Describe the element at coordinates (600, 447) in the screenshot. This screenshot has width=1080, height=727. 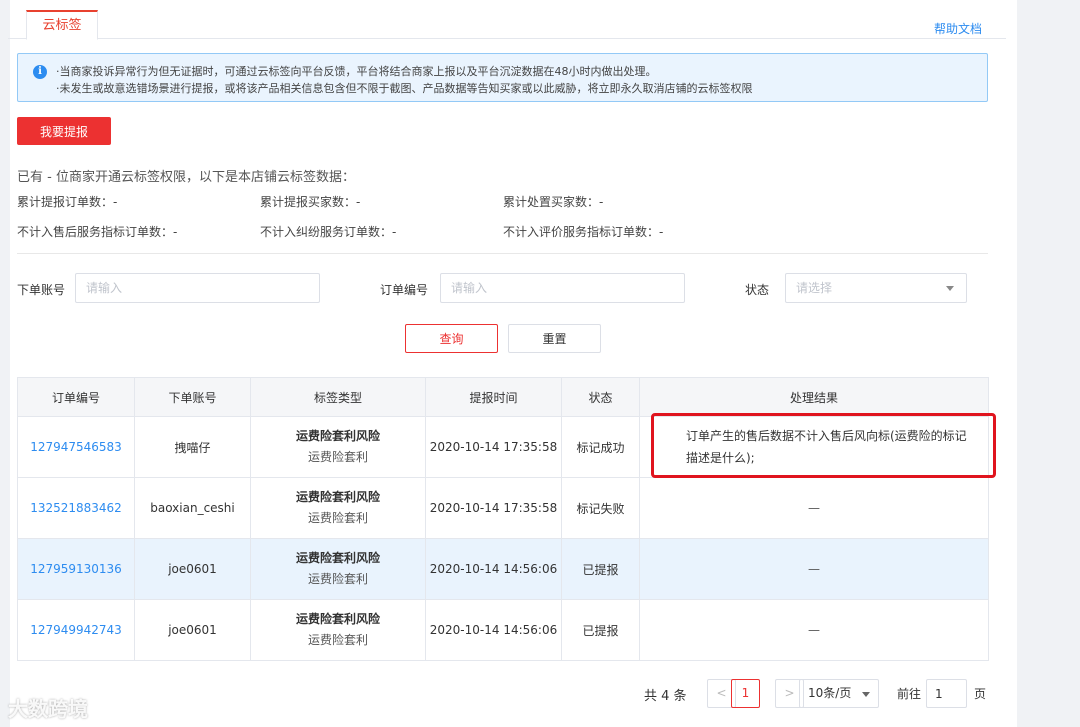
I see `status-cell: 标记成功` at that location.